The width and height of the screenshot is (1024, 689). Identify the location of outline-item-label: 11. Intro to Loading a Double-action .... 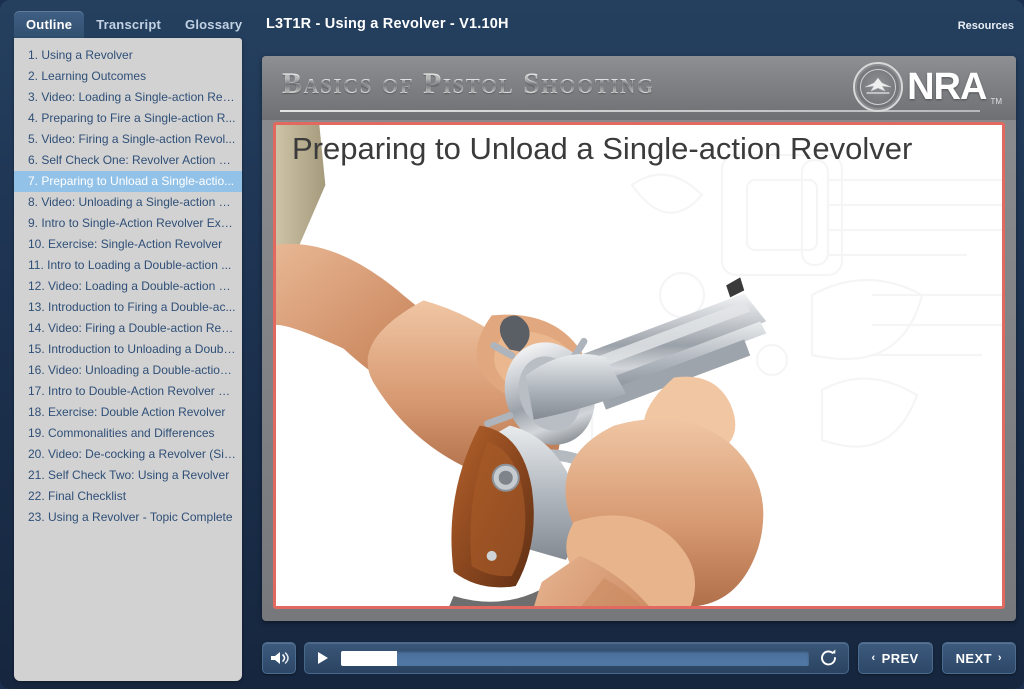
(130, 265).